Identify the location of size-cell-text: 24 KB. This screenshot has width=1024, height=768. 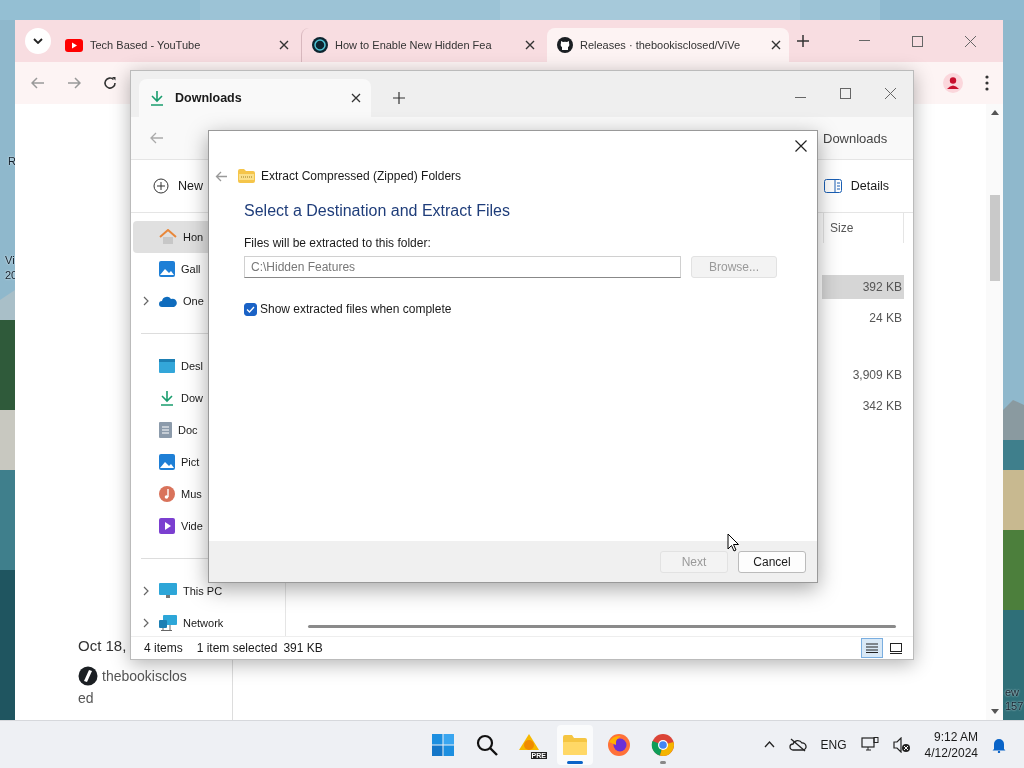
(885, 318).